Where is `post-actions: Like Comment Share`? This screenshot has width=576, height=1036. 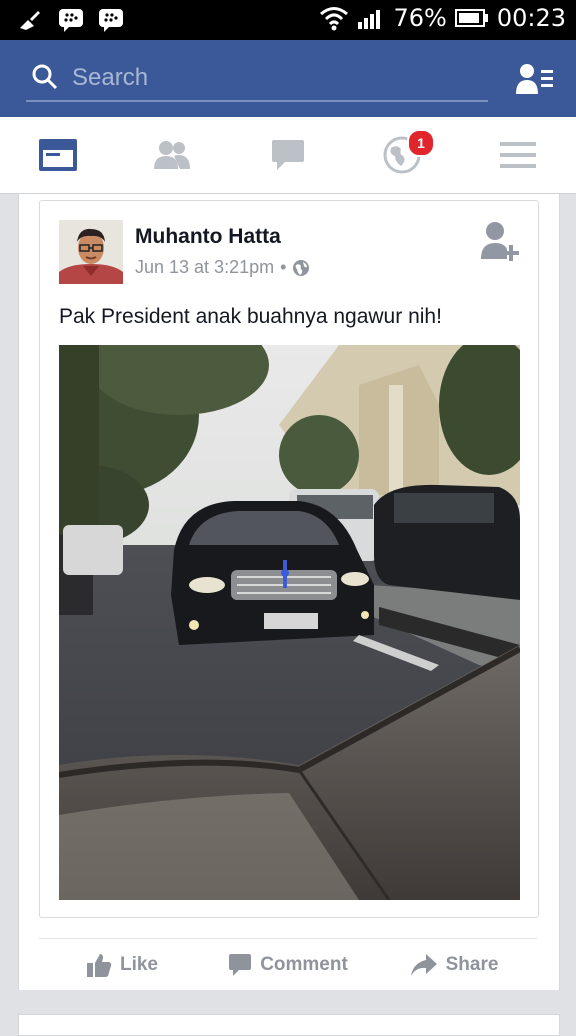
post-actions: Like Comment Share is located at coordinates (288, 964).